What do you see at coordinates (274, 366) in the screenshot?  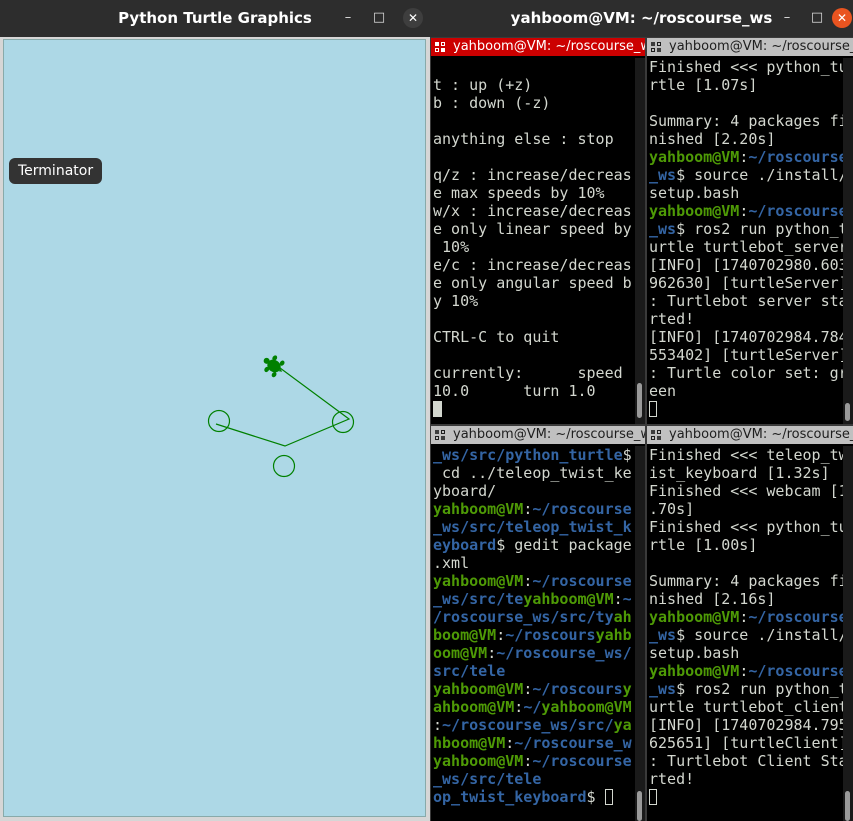 I see `turtle-icon` at bounding box center [274, 366].